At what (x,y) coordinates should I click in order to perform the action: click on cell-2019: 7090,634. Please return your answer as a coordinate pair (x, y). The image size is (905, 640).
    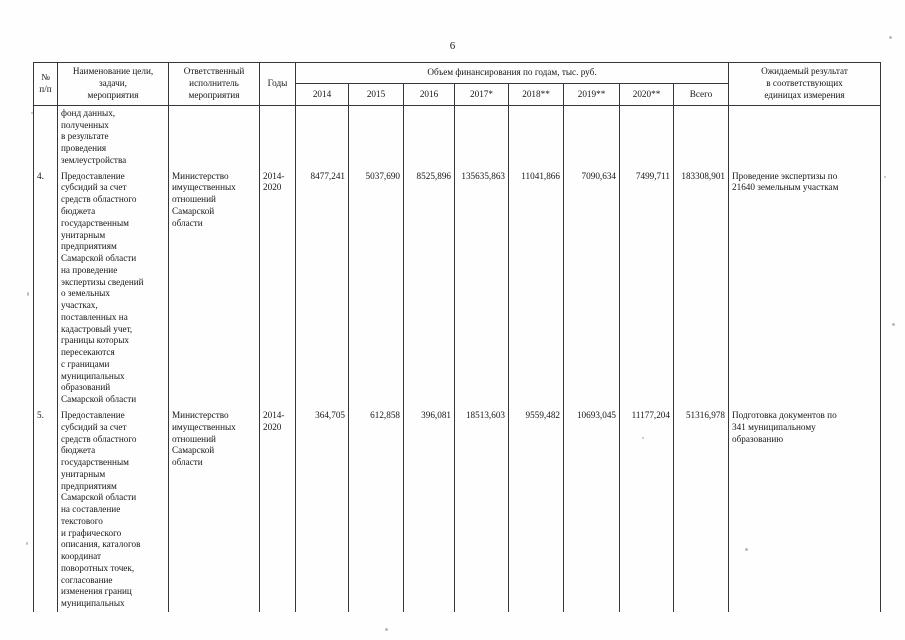
    Looking at the image, I should click on (591, 288).